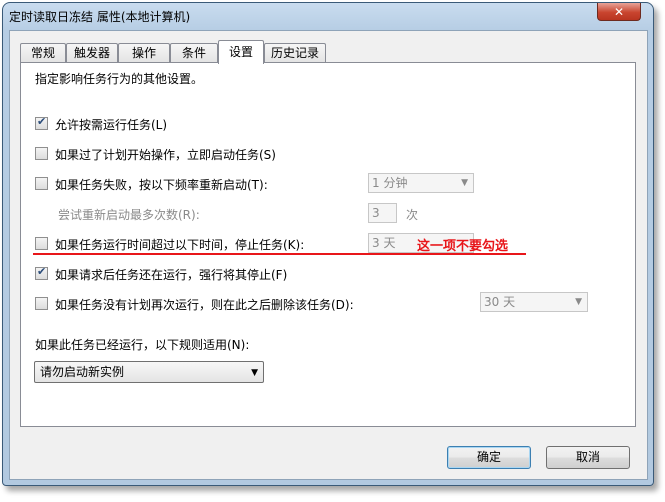  I want to click on tab-actions: 操作, so click(144, 53).